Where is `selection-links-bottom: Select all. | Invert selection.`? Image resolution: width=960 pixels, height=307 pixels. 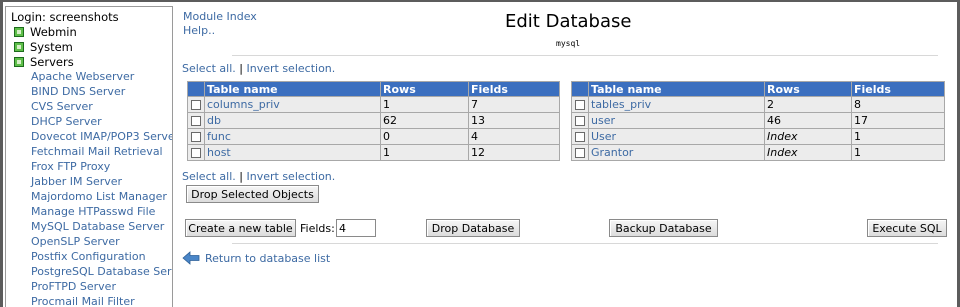
selection-links-bottom: Select all. | Invert selection. is located at coordinates (258, 176).